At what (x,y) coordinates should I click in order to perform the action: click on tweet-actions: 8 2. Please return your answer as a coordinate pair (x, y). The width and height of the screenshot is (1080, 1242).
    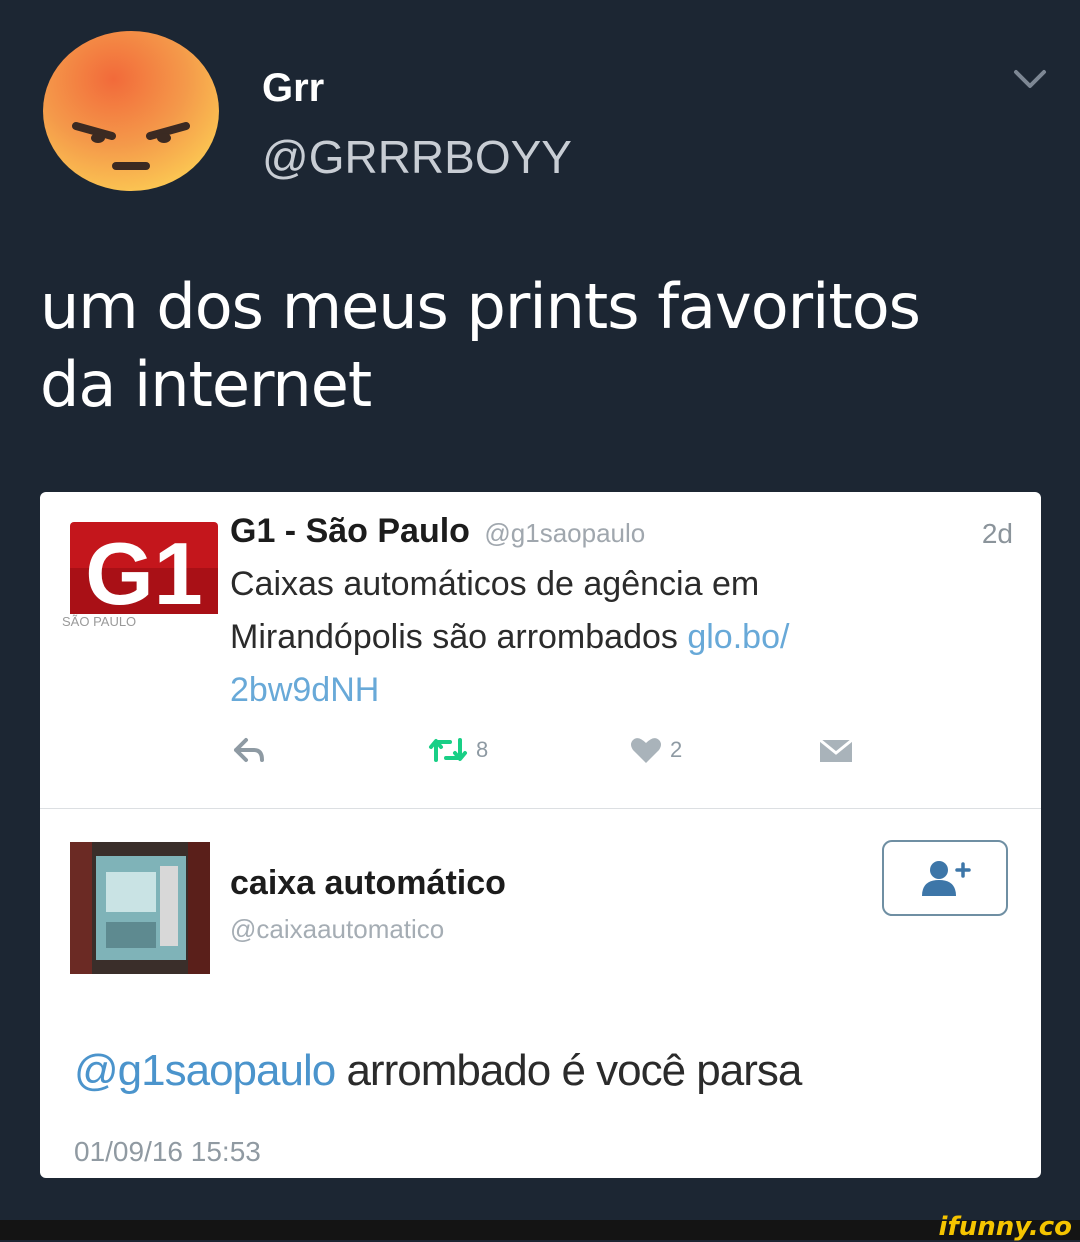
    Looking at the image, I should click on (540, 755).